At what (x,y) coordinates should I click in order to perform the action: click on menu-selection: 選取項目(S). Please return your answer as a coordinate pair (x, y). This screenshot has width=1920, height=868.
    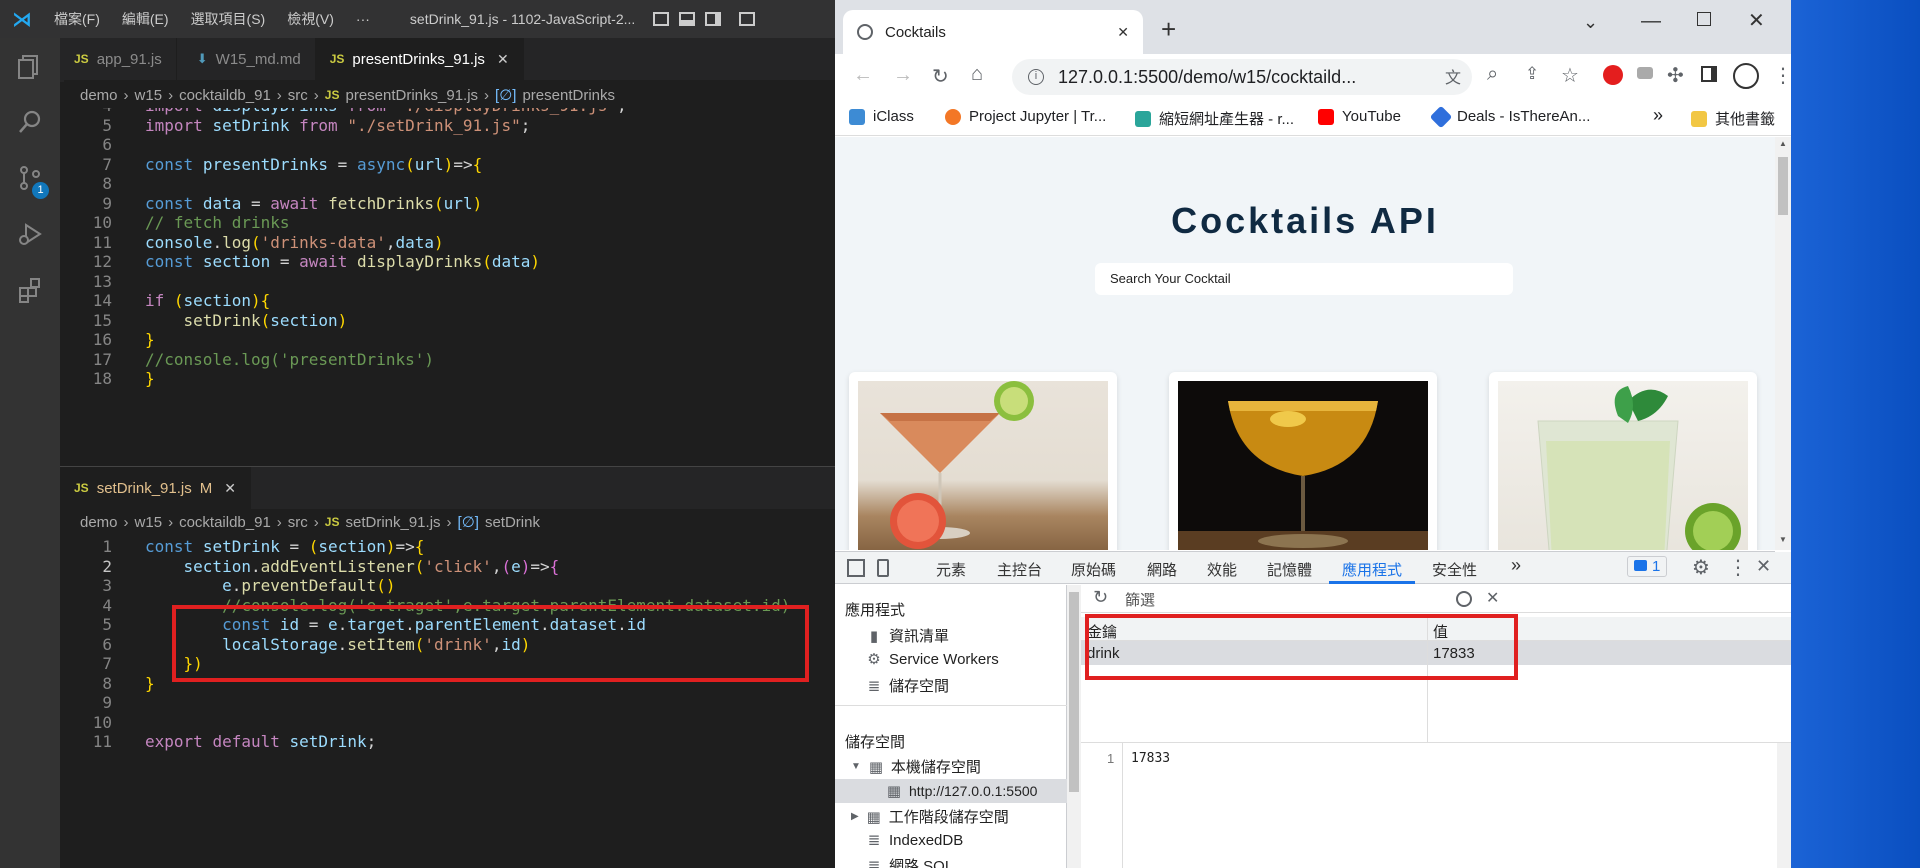
    Looking at the image, I should click on (228, 19).